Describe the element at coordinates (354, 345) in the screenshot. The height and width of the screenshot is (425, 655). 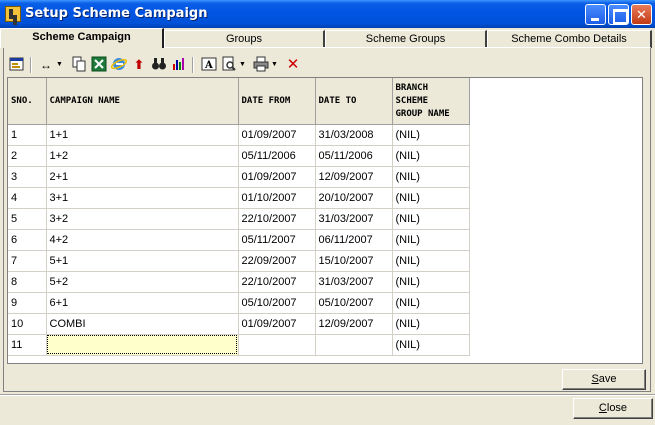
I see `cell-date-to` at that location.